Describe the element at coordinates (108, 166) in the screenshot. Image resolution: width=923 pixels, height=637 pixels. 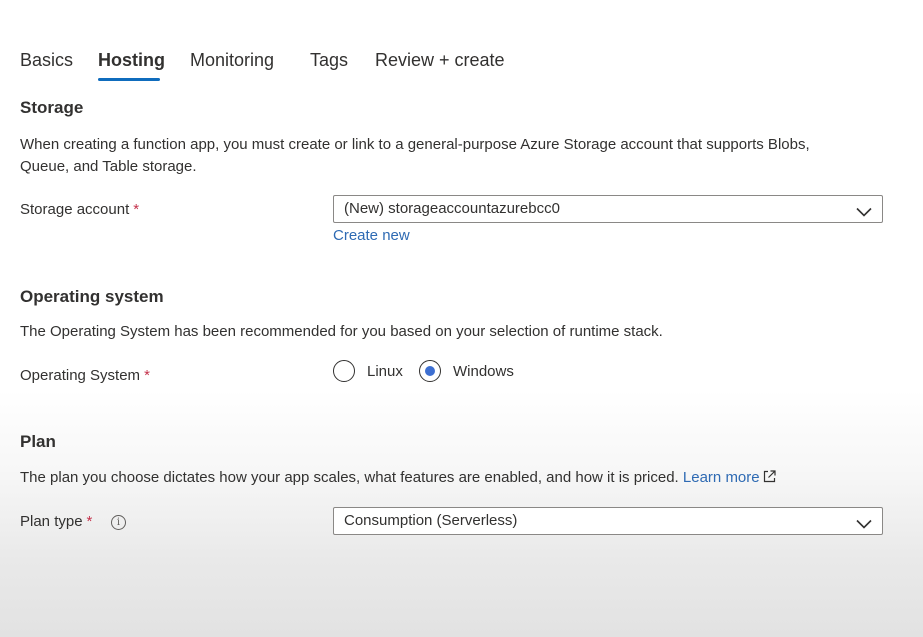
I see `storage-description-line2: Queue, and Table storage.` at that location.